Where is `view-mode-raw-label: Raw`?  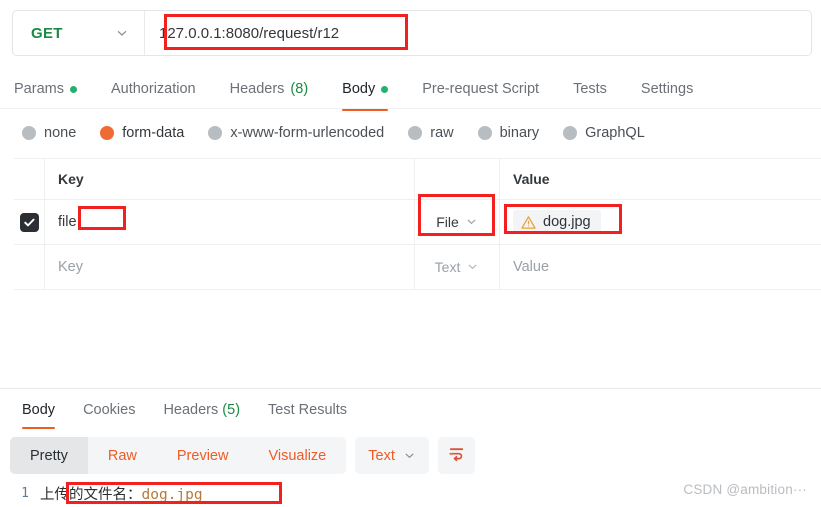 view-mode-raw-label: Raw is located at coordinates (122, 455).